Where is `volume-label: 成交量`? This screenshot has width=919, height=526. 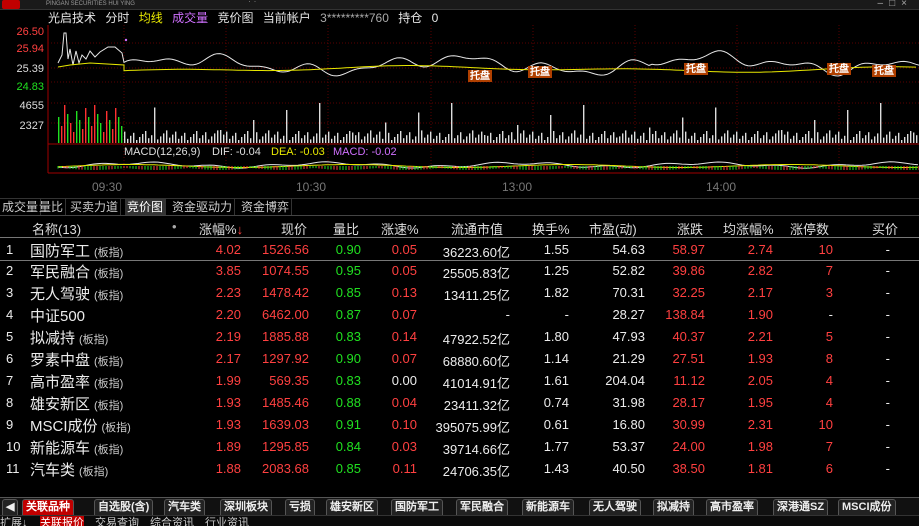
volume-label: 成交量 is located at coordinates (190, 18).